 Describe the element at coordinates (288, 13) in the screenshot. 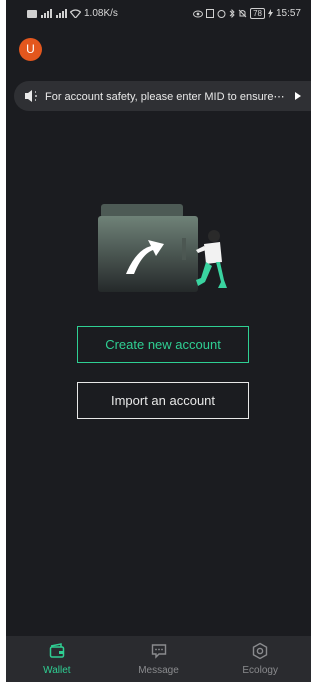

I see `clock: 15:57` at that location.